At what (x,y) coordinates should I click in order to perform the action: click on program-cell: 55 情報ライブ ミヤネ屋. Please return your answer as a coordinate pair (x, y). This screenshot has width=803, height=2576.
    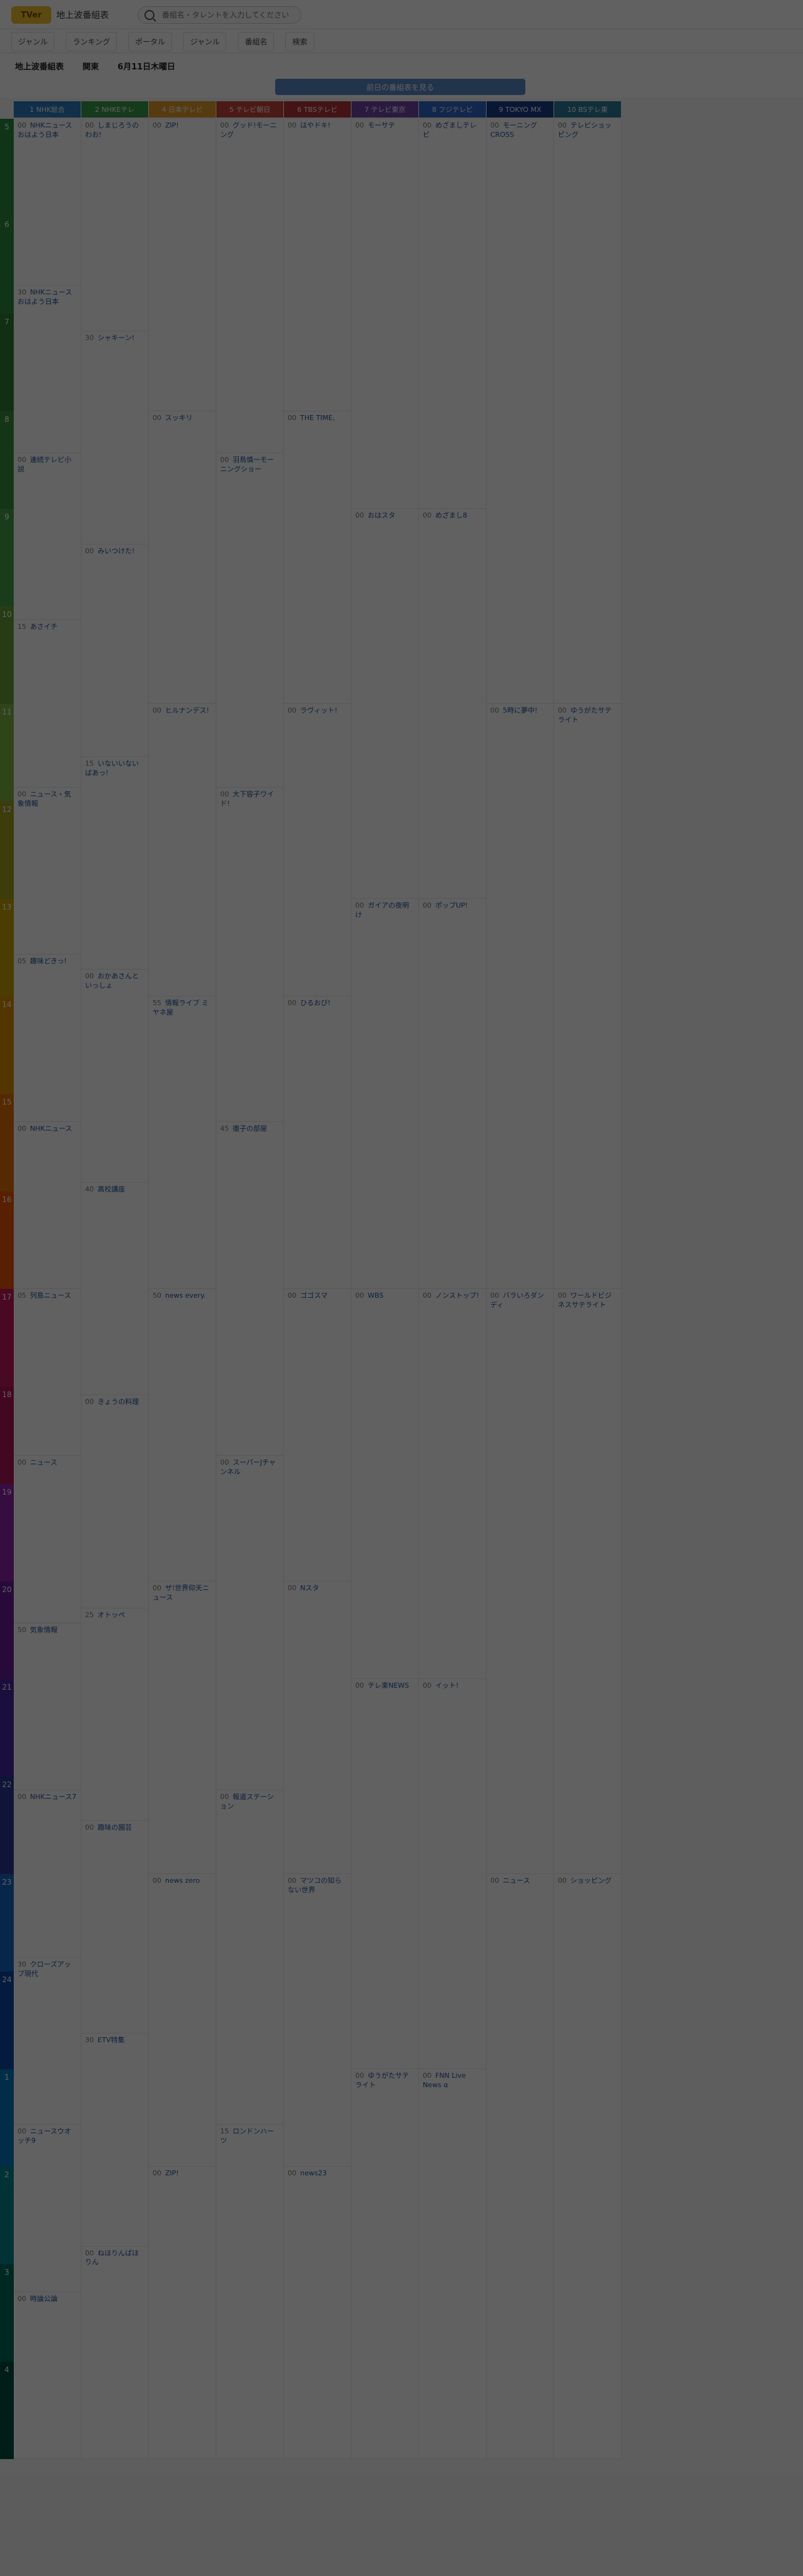
    Looking at the image, I should click on (182, 1142).